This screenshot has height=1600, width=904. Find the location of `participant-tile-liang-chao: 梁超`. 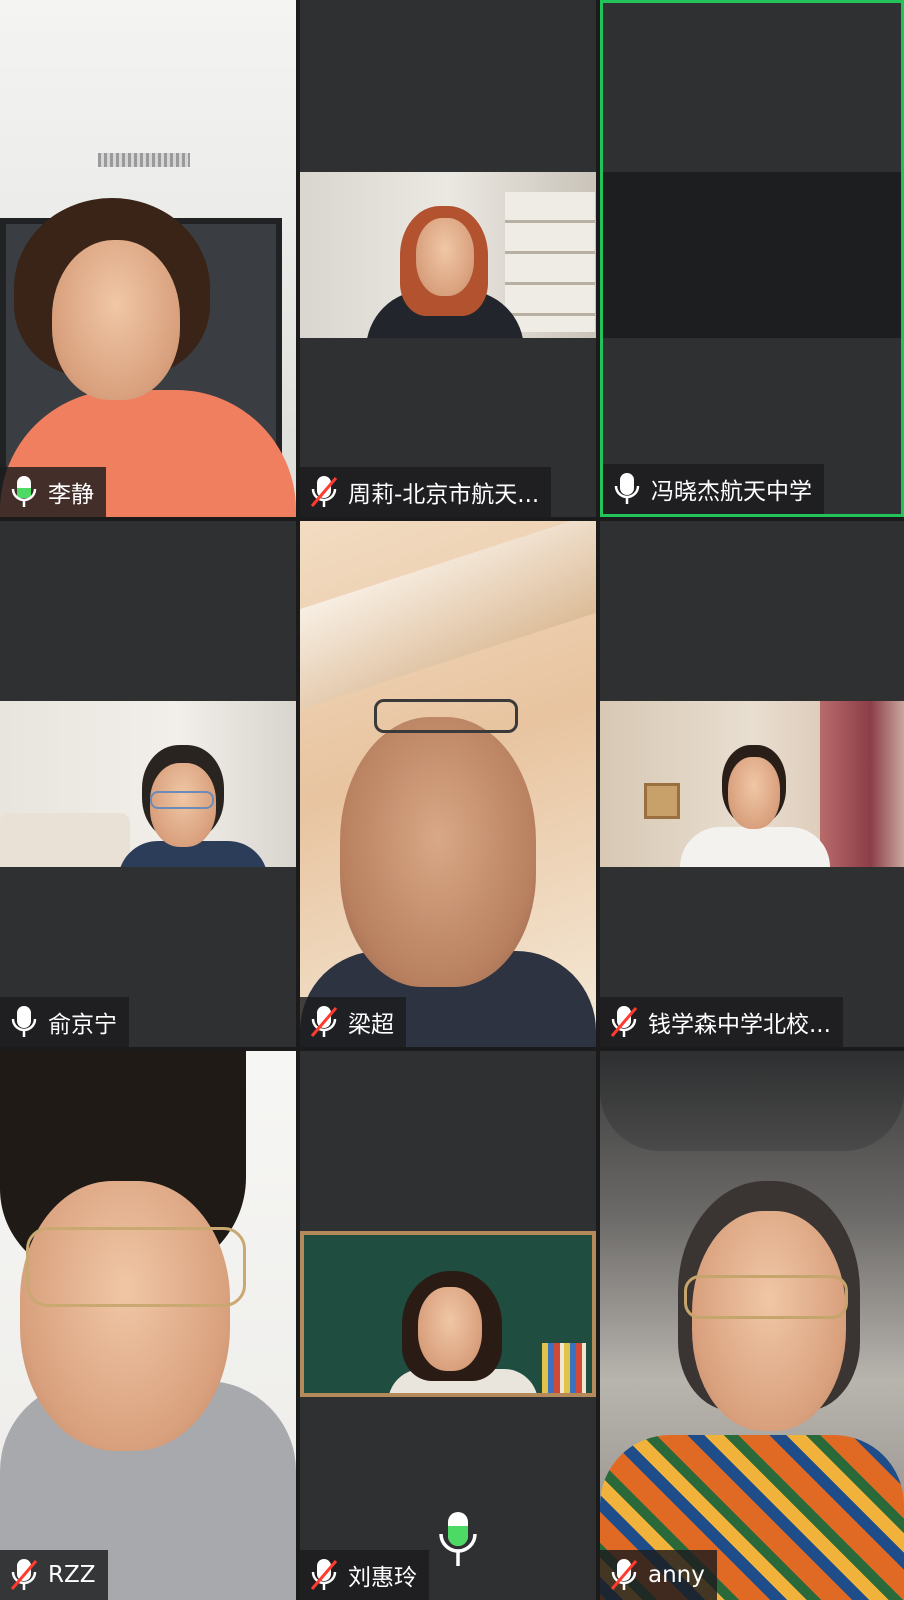

participant-tile-liang-chao: 梁超 is located at coordinates (448, 784).